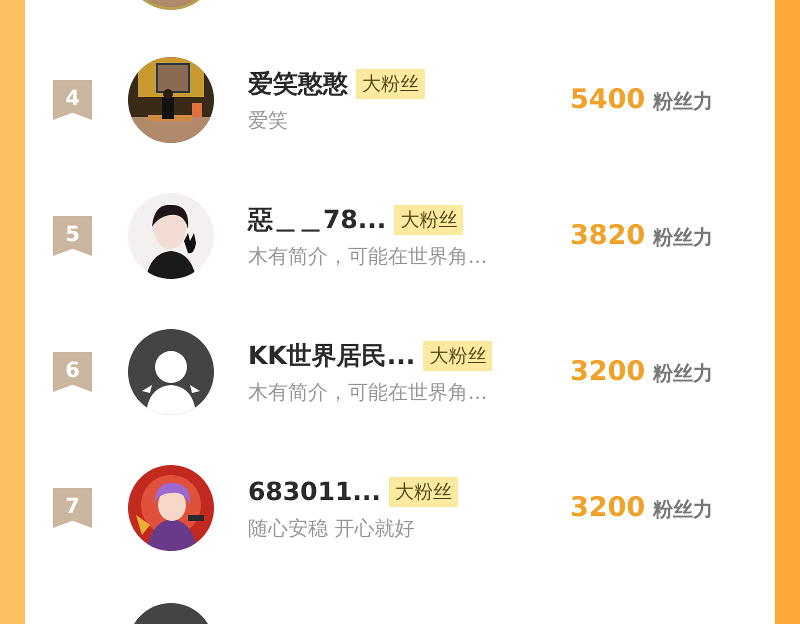  Describe the element at coordinates (608, 235) in the screenshot. I see `fan-power-score: 3820` at that location.